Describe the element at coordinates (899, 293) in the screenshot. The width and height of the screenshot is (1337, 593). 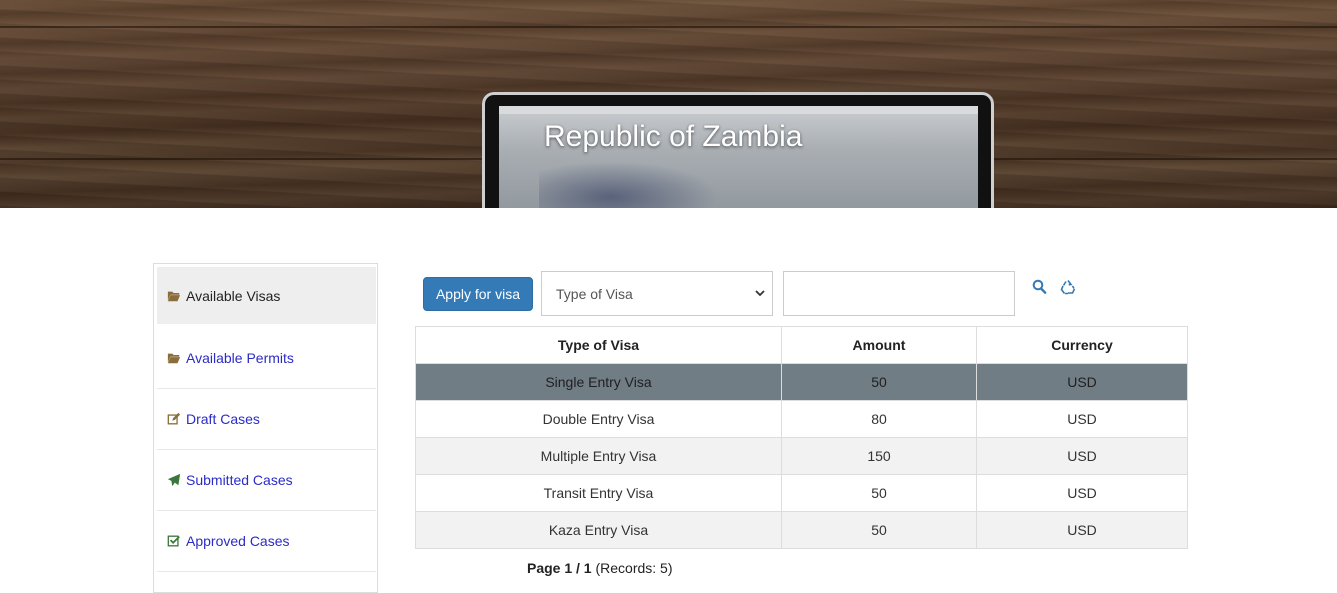
I see `search-input` at that location.